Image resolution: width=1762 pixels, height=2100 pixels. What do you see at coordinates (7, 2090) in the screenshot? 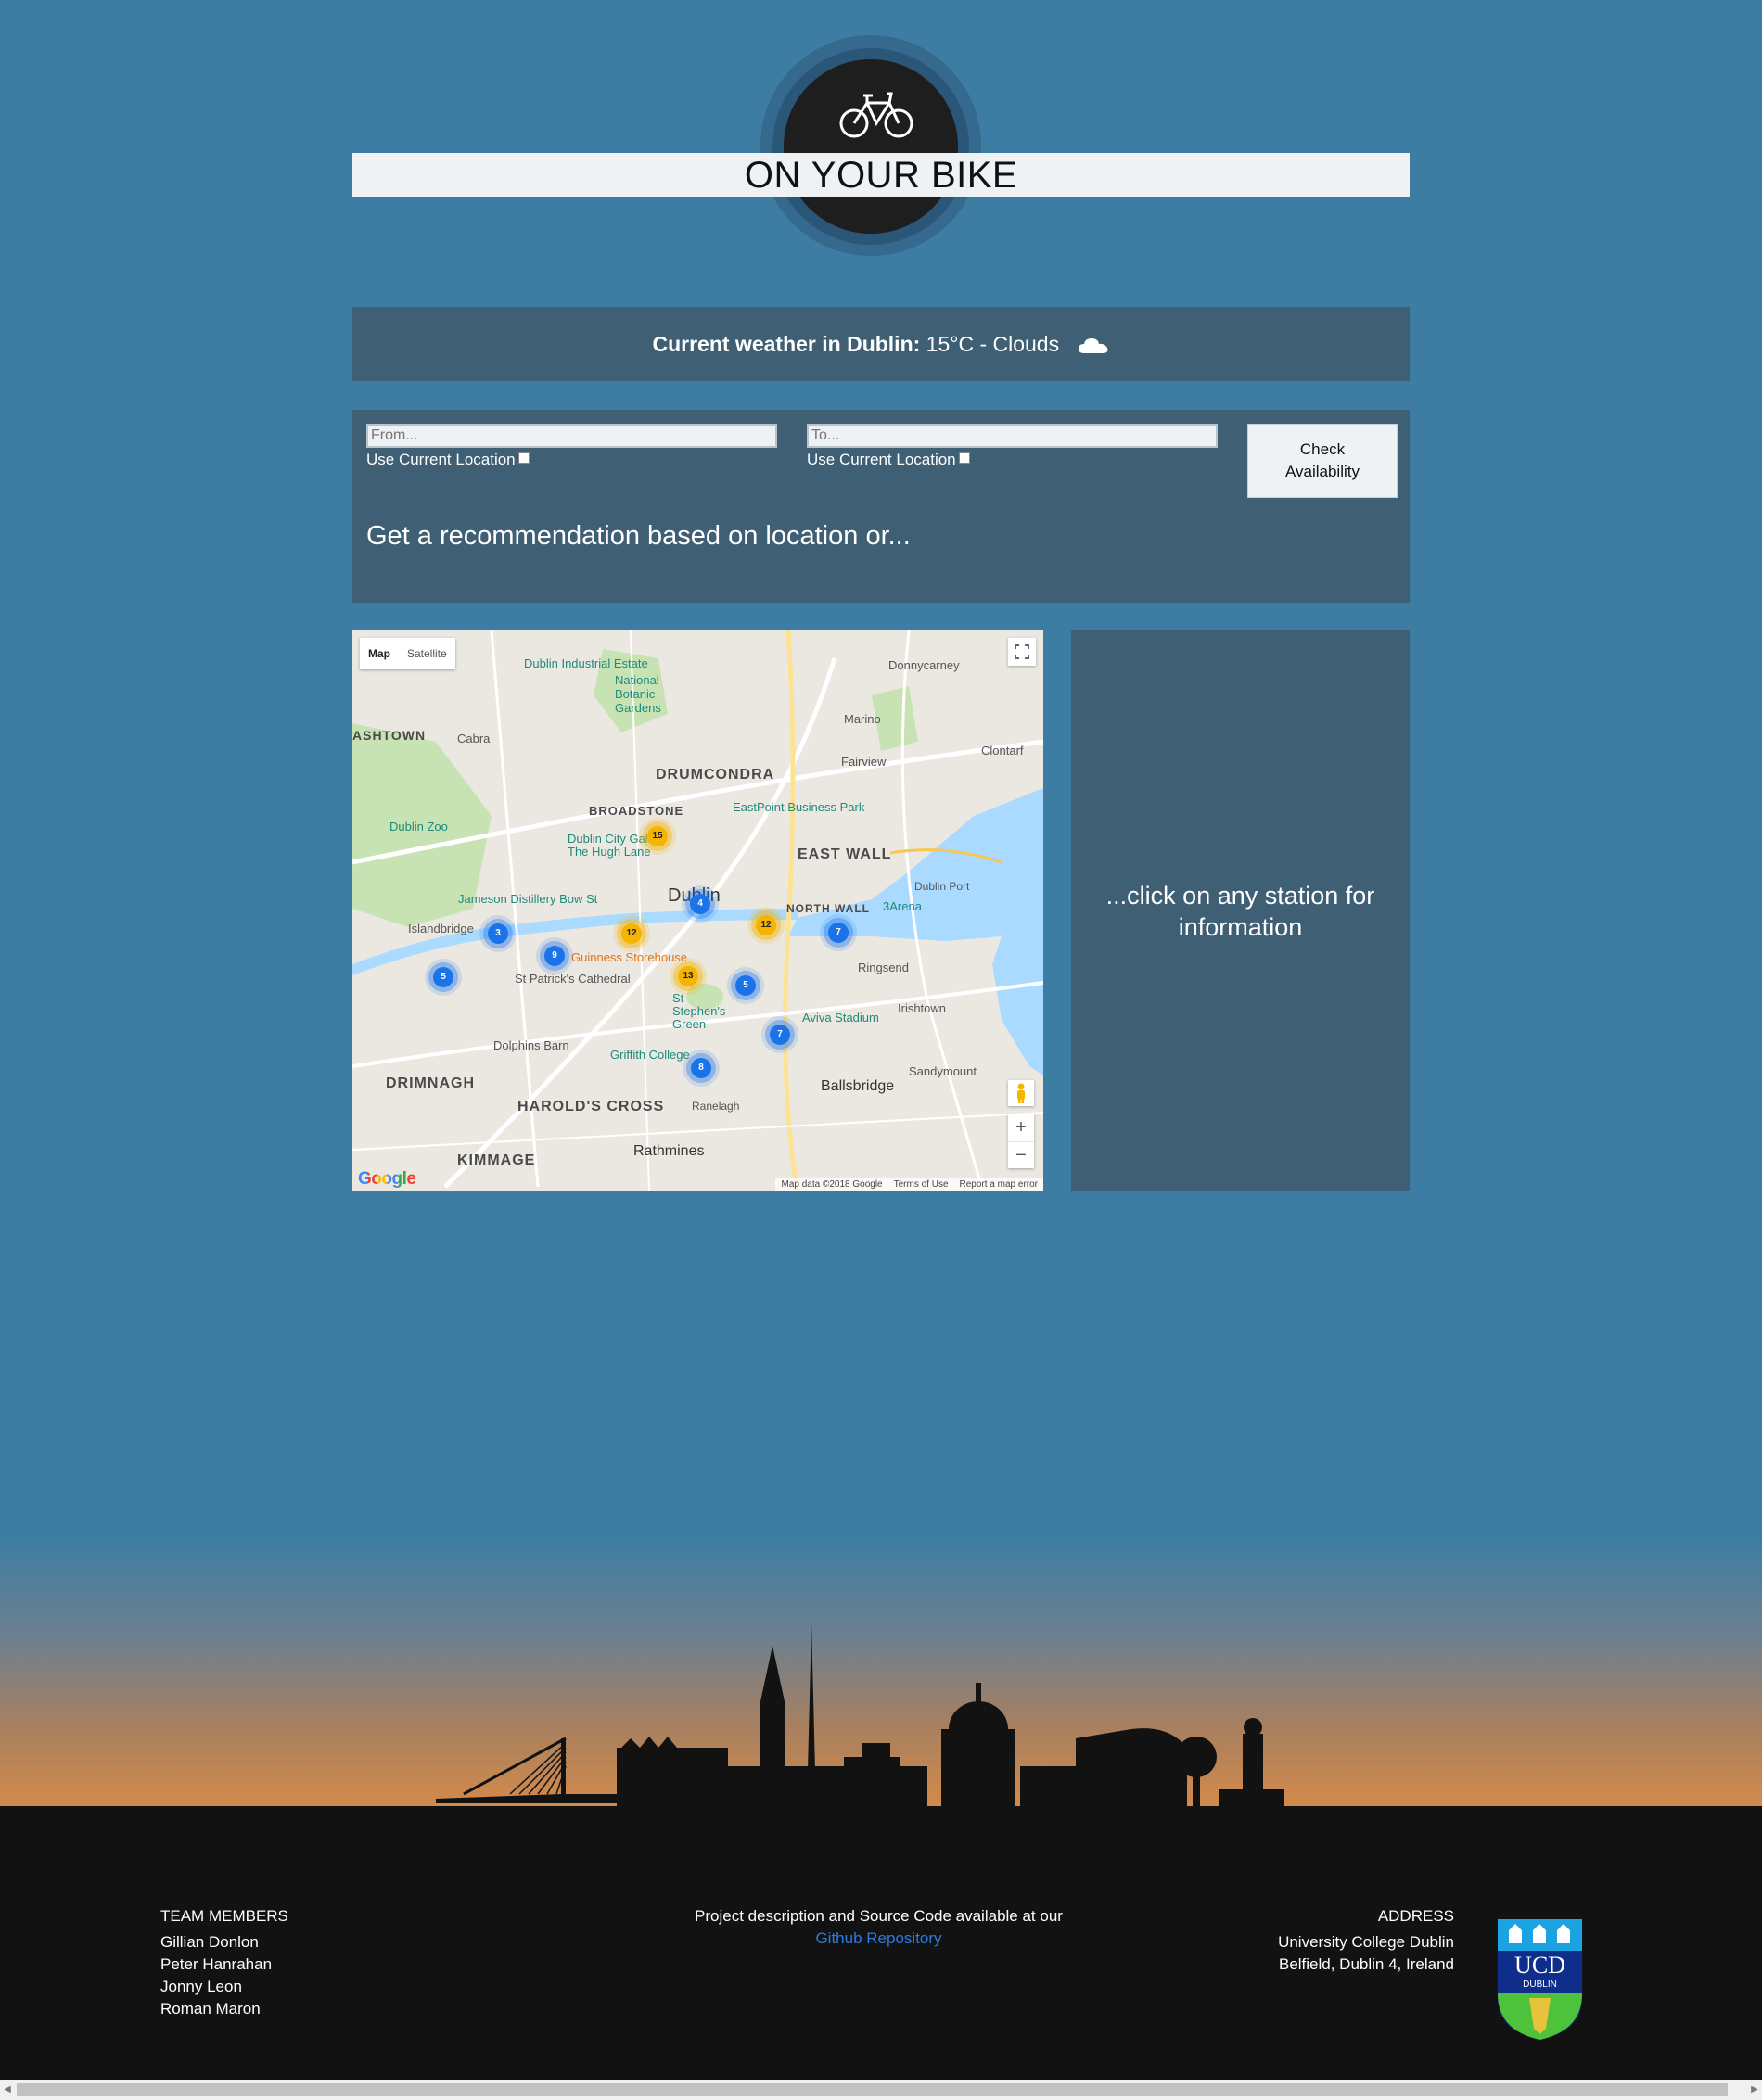
I see `scroll-left-icon: ◀` at bounding box center [7, 2090].